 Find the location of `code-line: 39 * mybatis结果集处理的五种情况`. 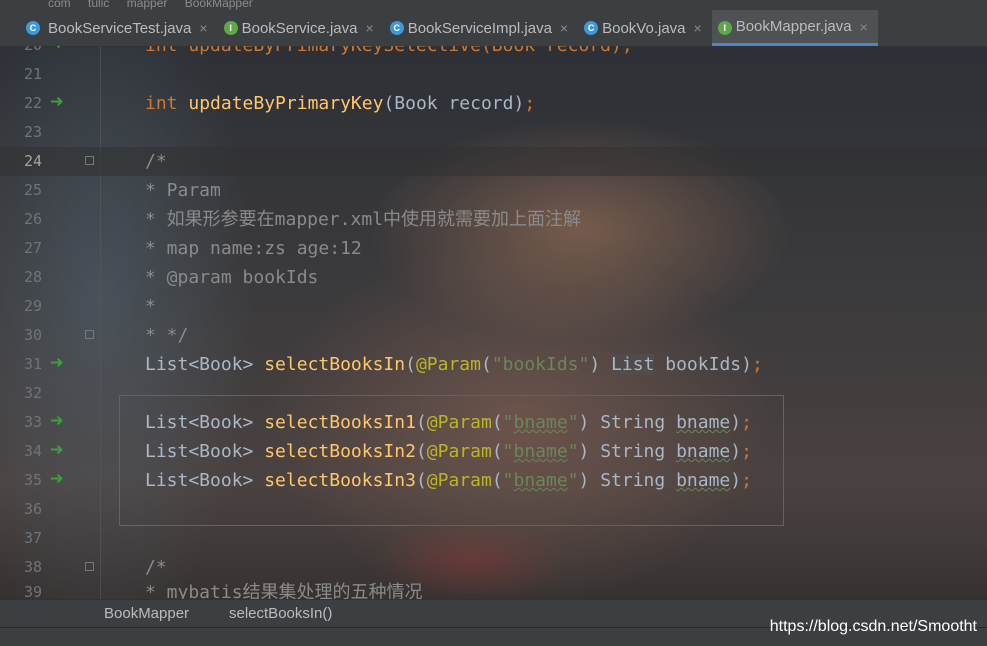

code-line: 39 * mybatis结果集处理的五种情况 is located at coordinates (493, 588).